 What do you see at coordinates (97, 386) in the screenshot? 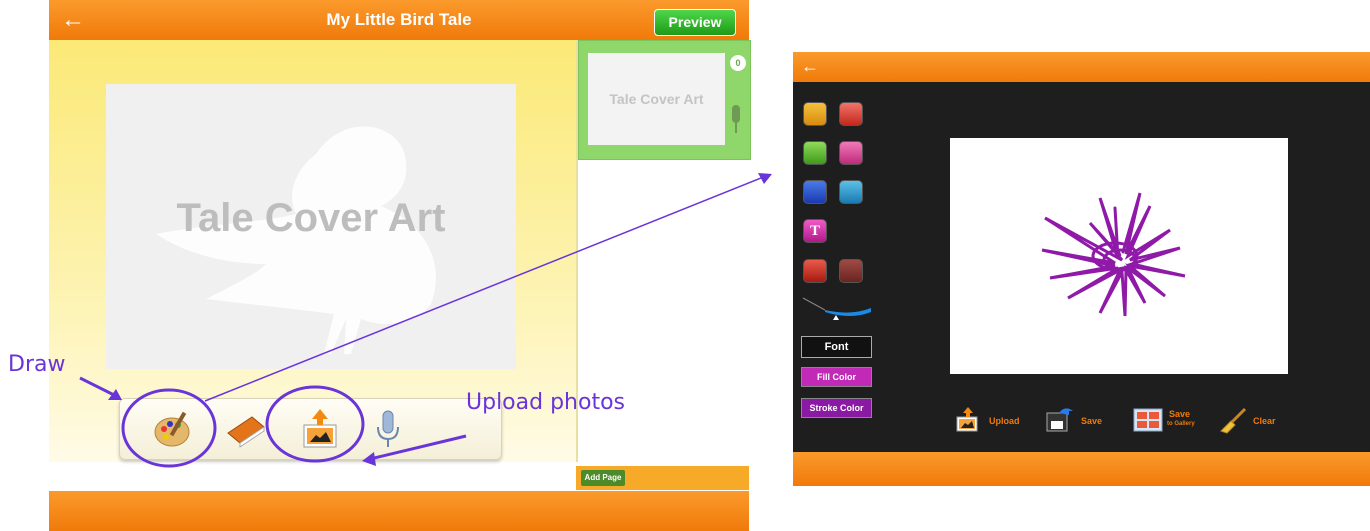
I see `draw-arrow-line` at bounding box center [97, 386].